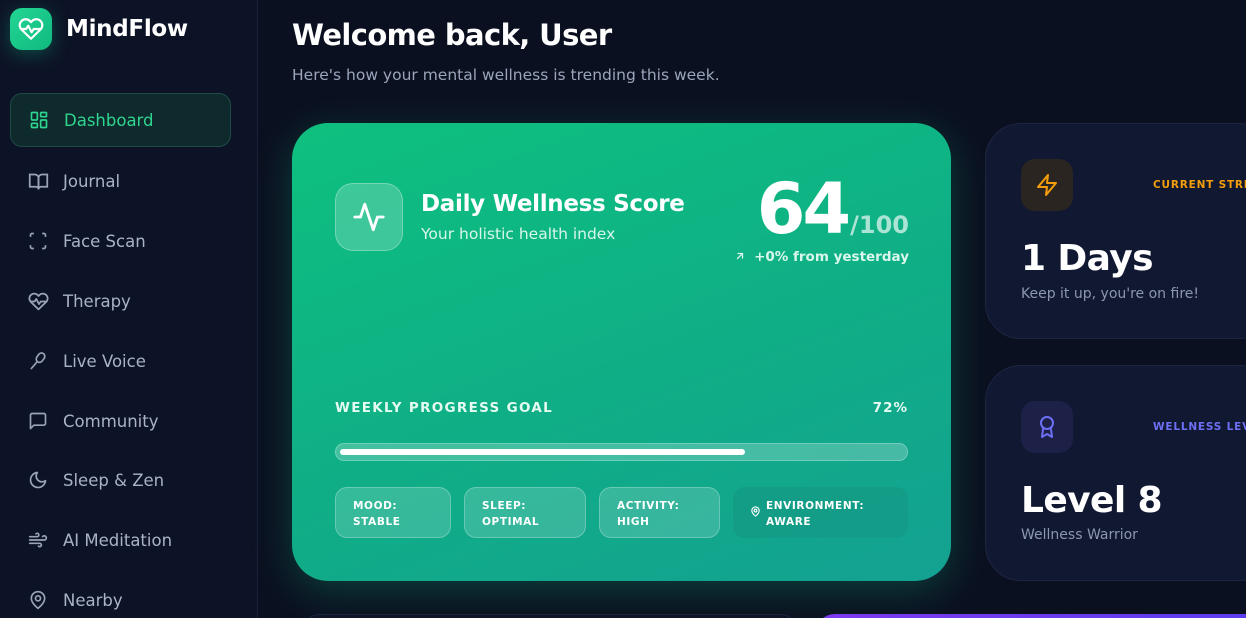 The height and width of the screenshot is (618, 1246). I want to click on wellness-title: Daily Wellness Score, so click(553, 204).